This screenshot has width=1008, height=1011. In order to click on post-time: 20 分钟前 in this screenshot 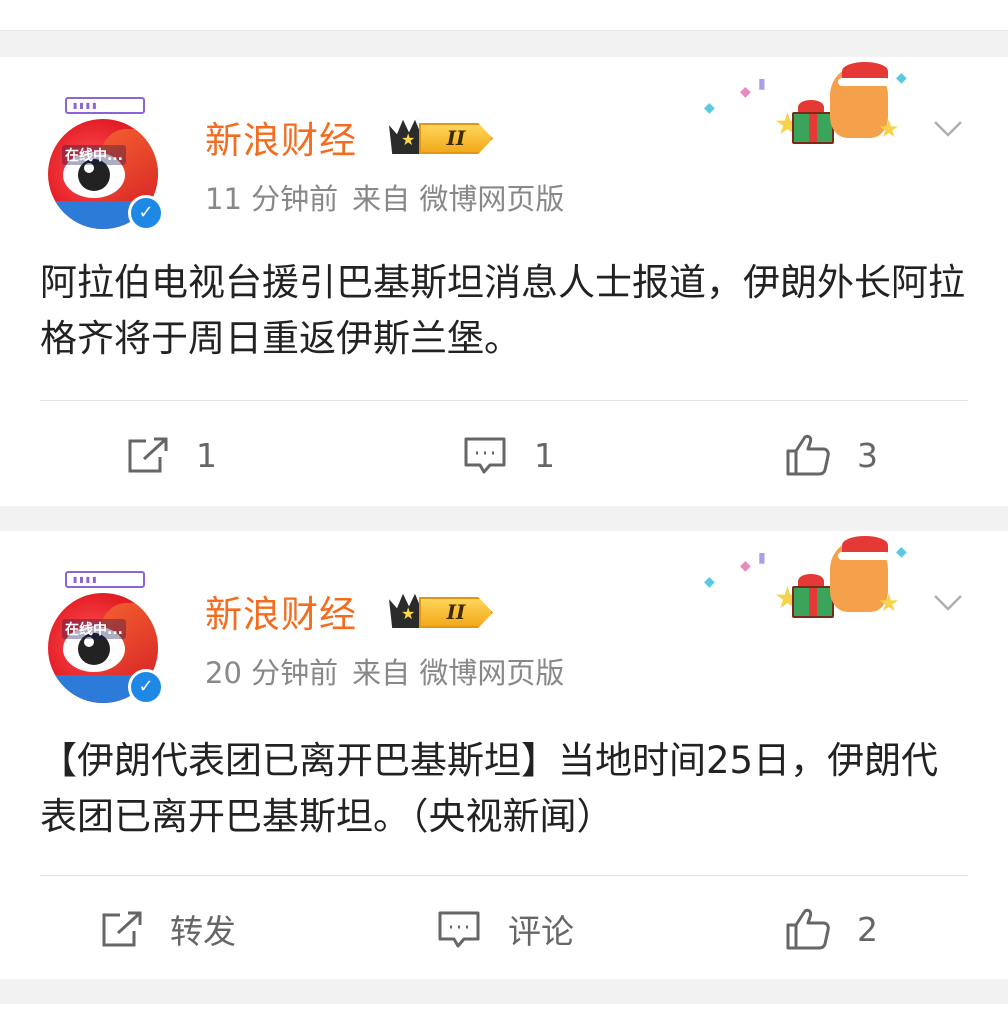, I will do `click(272, 673)`.